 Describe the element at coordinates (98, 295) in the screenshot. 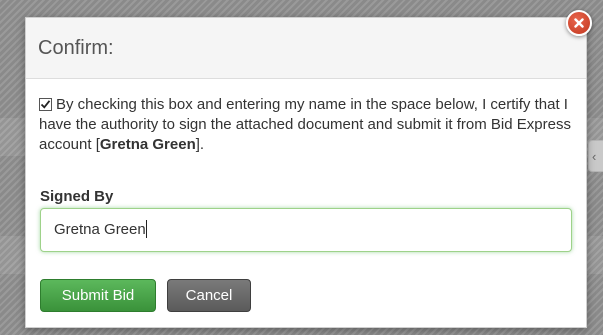

I see `submit-bid-button: Submit Bid` at that location.